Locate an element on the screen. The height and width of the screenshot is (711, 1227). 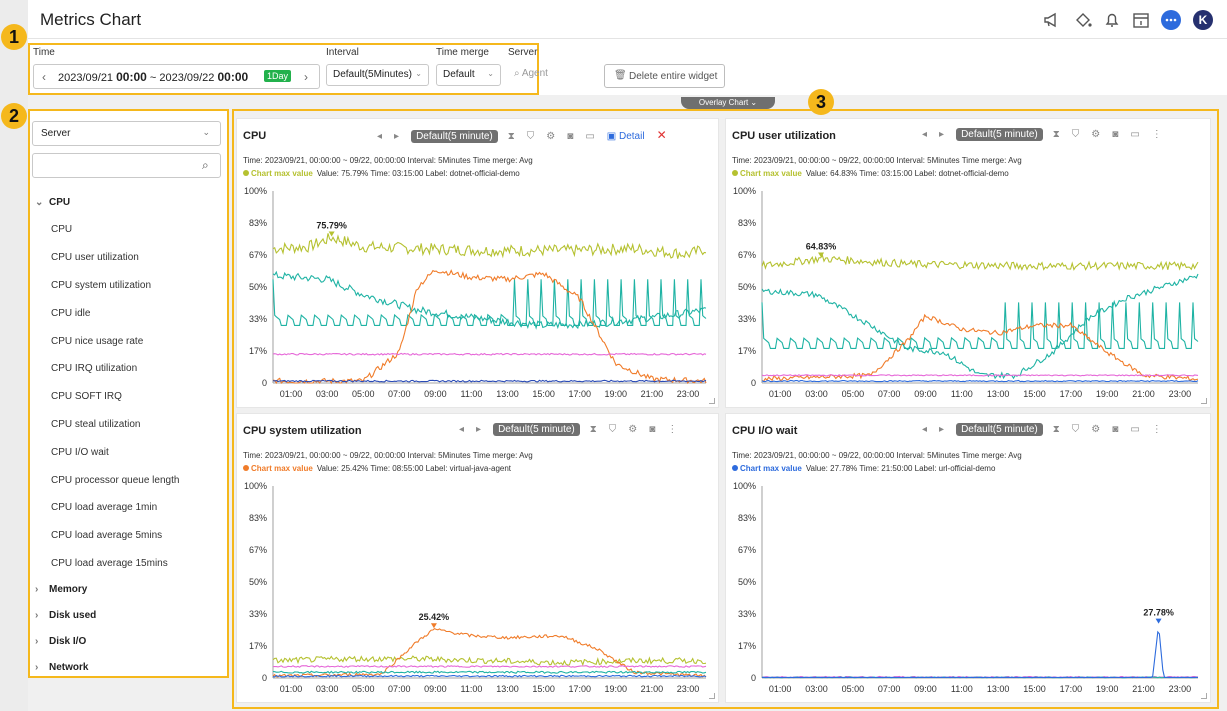
peak-marker is located at coordinates (331, 234).